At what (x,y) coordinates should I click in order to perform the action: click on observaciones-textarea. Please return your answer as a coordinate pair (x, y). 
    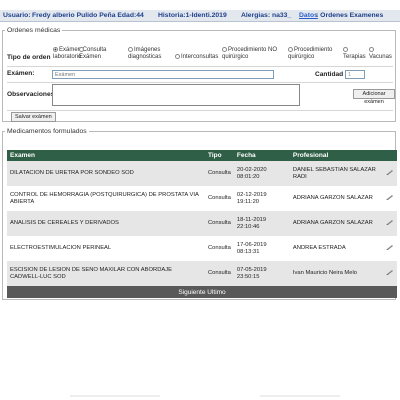
    Looking at the image, I should click on (176, 95).